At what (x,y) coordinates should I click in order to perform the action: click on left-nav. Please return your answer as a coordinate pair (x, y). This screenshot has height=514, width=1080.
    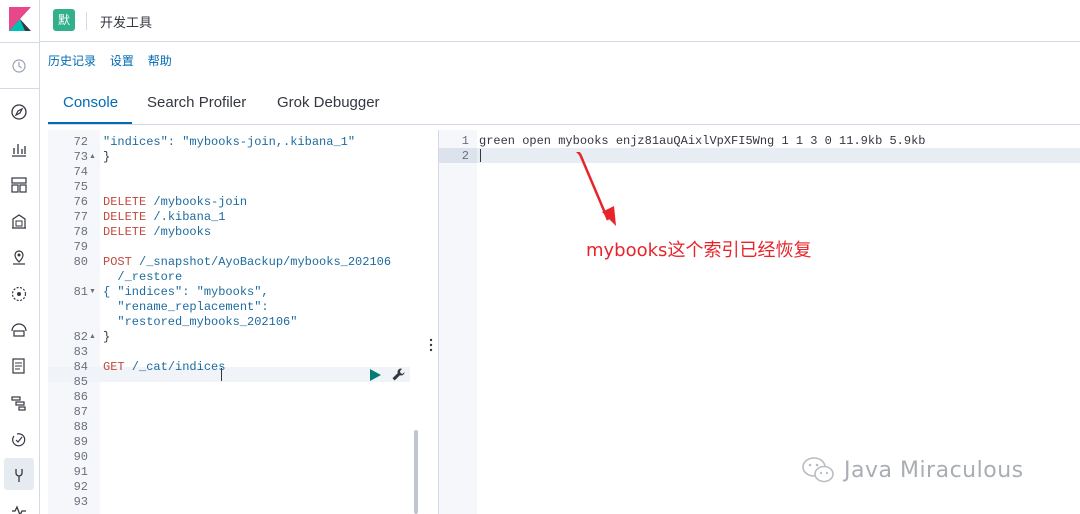
    Looking at the image, I should click on (20, 257).